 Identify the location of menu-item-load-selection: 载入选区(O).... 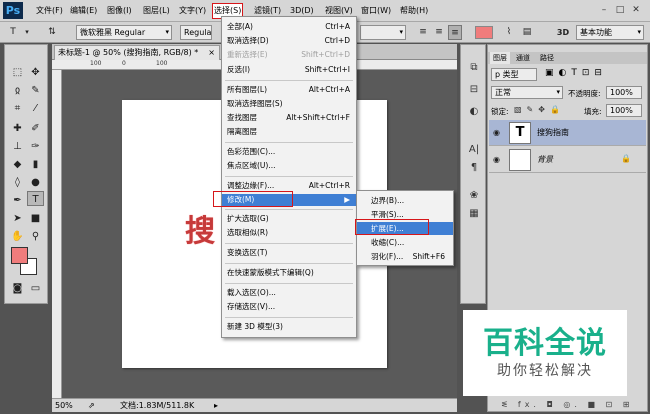
(289, 293).